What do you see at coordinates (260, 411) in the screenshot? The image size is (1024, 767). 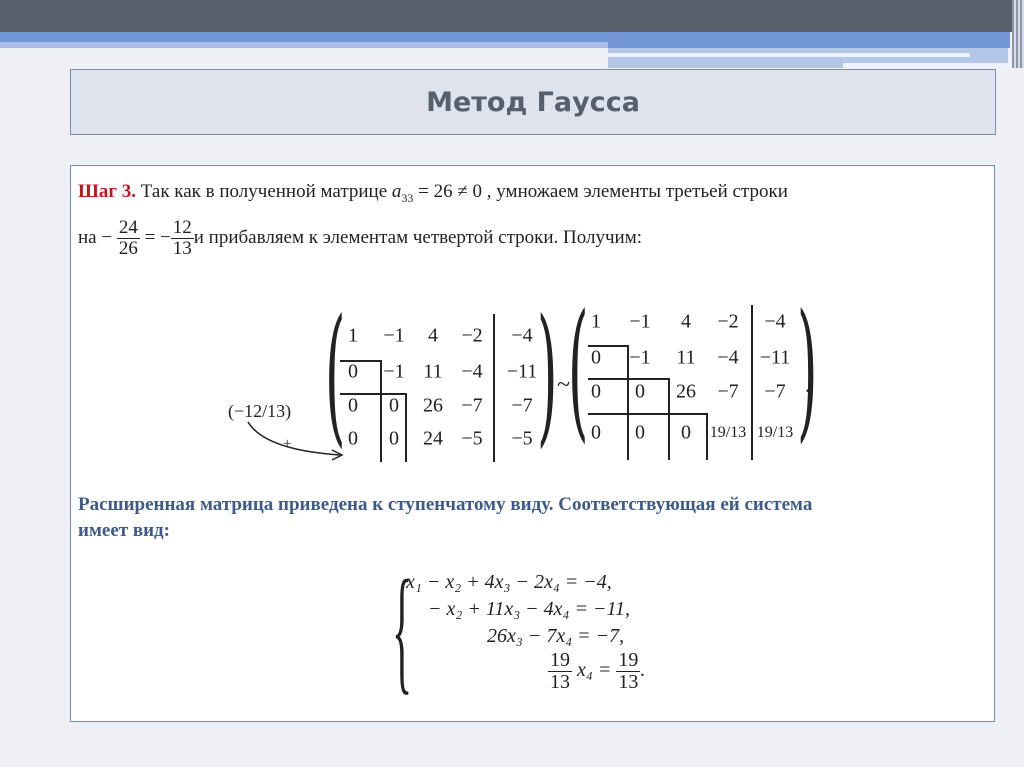 I see `multiplier-label: (−12/13)` at bounding box center [260, 411].